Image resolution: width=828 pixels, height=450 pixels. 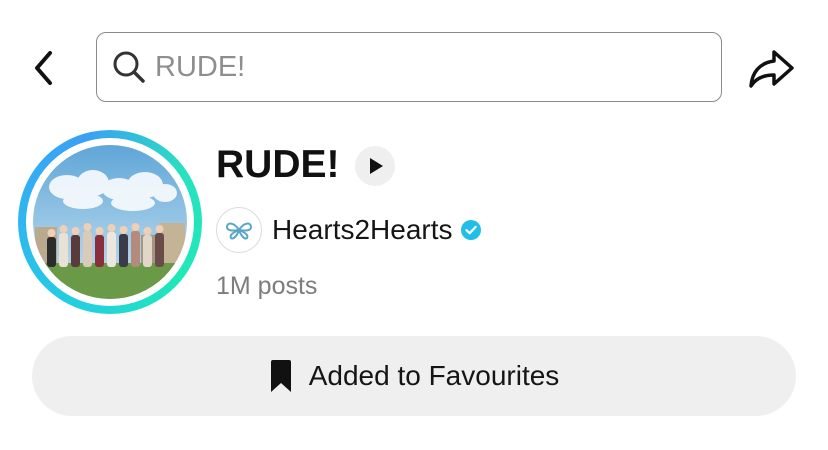 I want to click on search-bar, so click(x=409, y=67).